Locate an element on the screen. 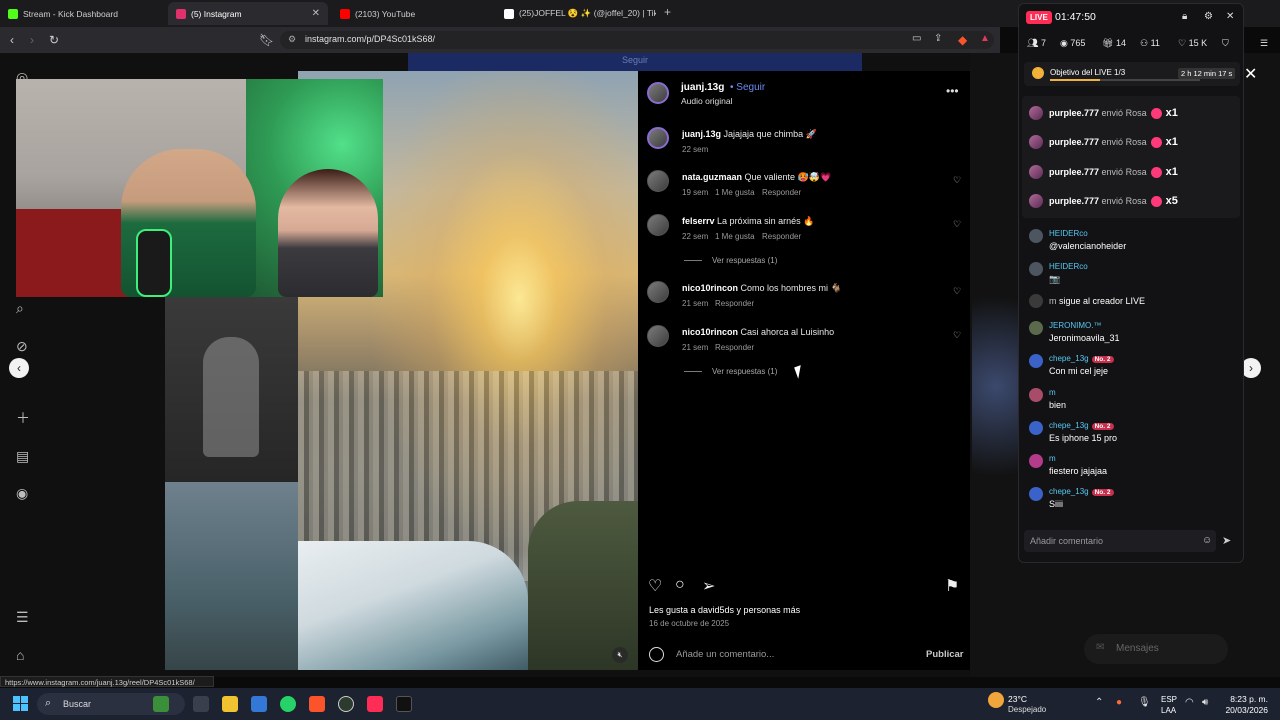 Image resolution: width=1280 pixels, height=720 pixels. likes-summary: Les gusta a david5ds y personas más is located at coordinates (724, 610).